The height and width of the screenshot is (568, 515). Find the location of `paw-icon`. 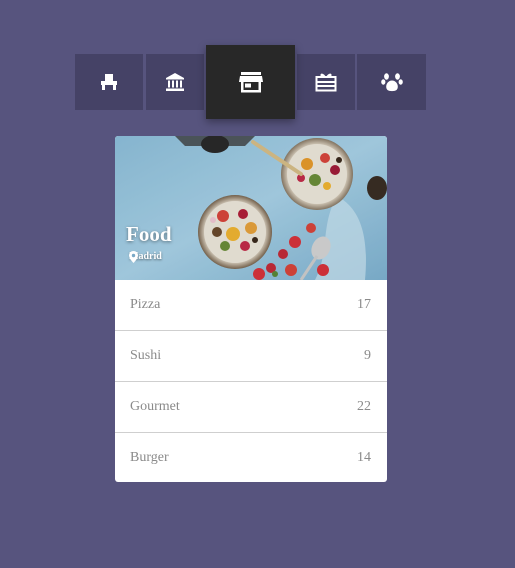

paw-icon is located at coordinates (391, 82).